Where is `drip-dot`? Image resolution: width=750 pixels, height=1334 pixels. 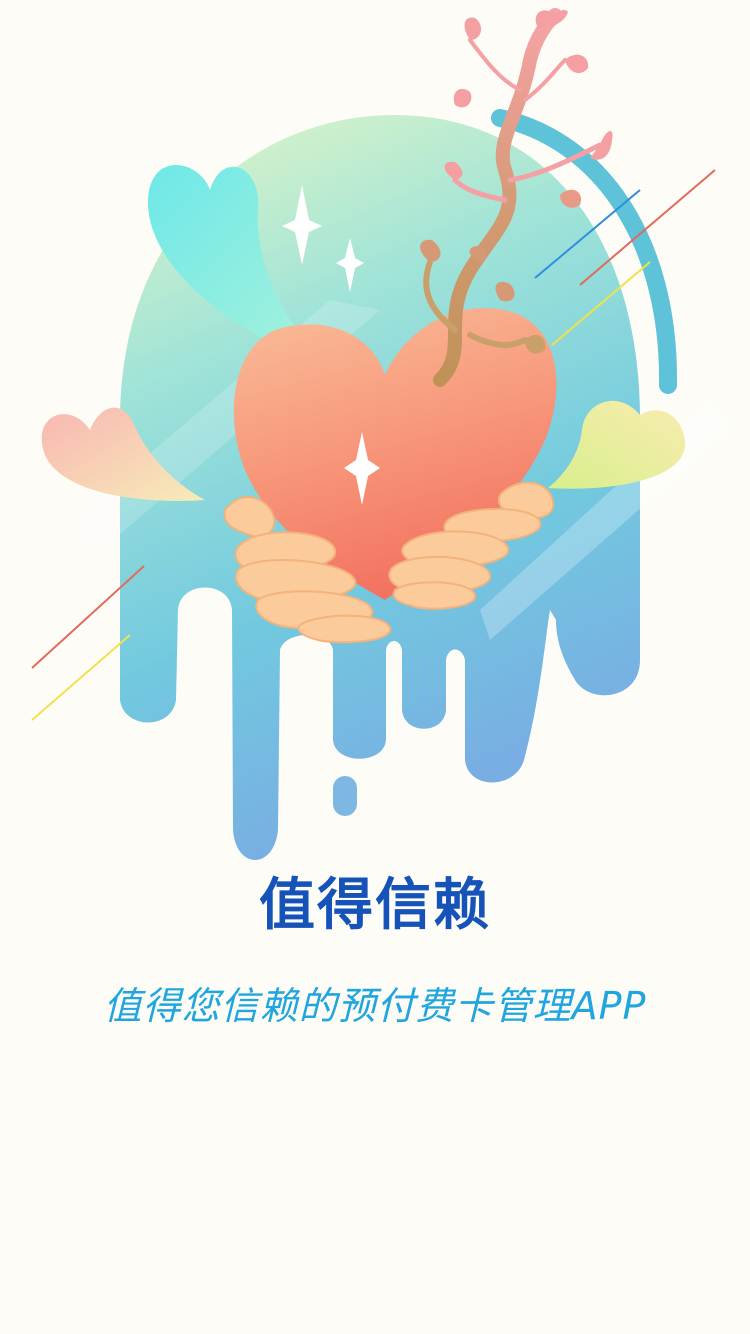
drip-dot is located at coordinates (345, 796).